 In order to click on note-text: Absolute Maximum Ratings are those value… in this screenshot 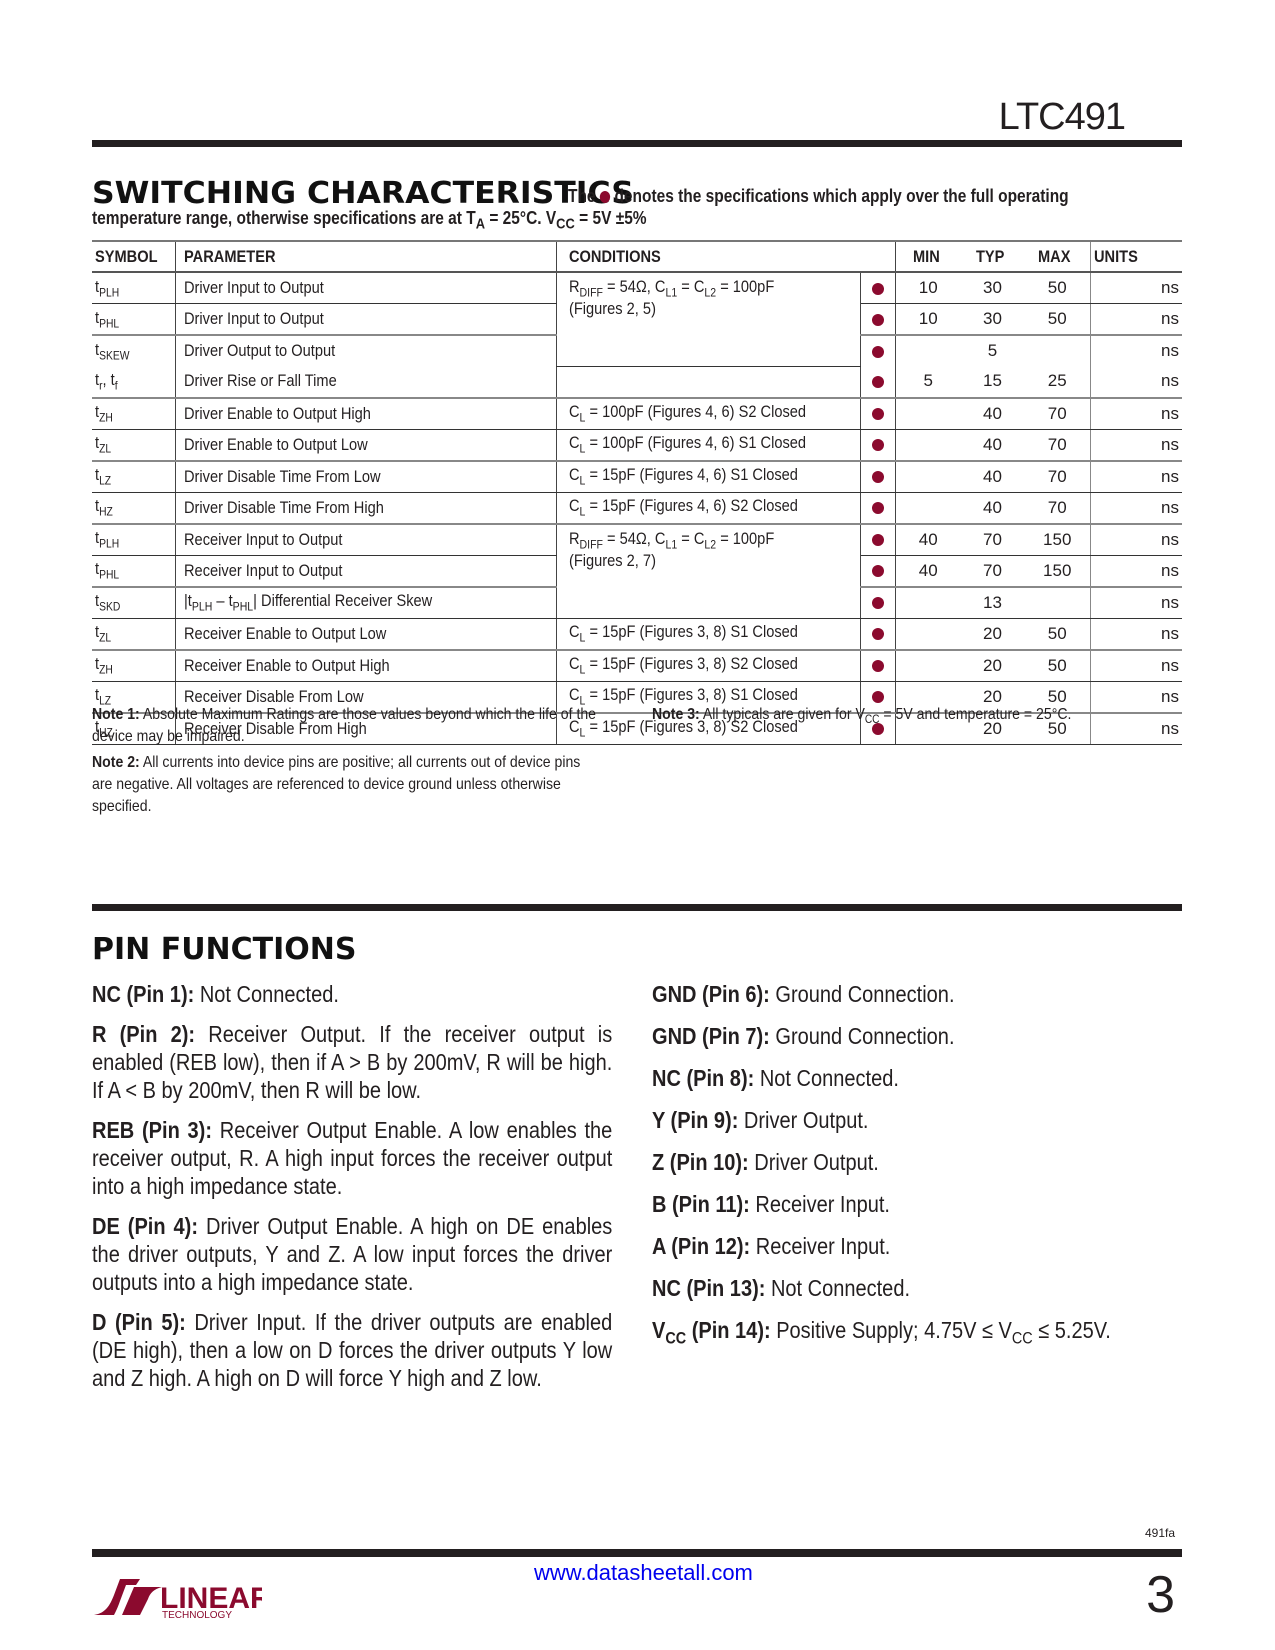, I will do `click(344, 725)`.